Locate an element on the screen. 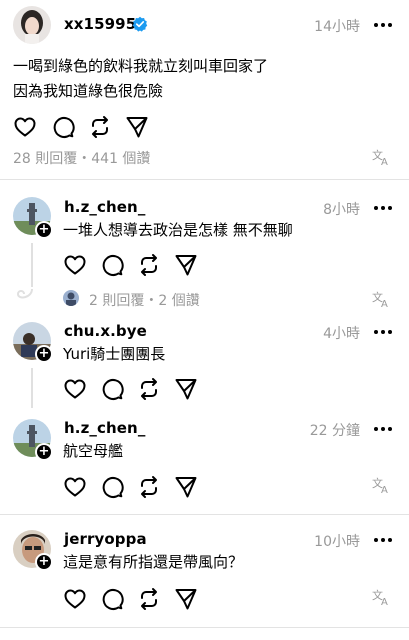 The width and height of the screenshot is (409, 640). reply-text: Yuri騎士團團長 is located at coordinates (114, 354).